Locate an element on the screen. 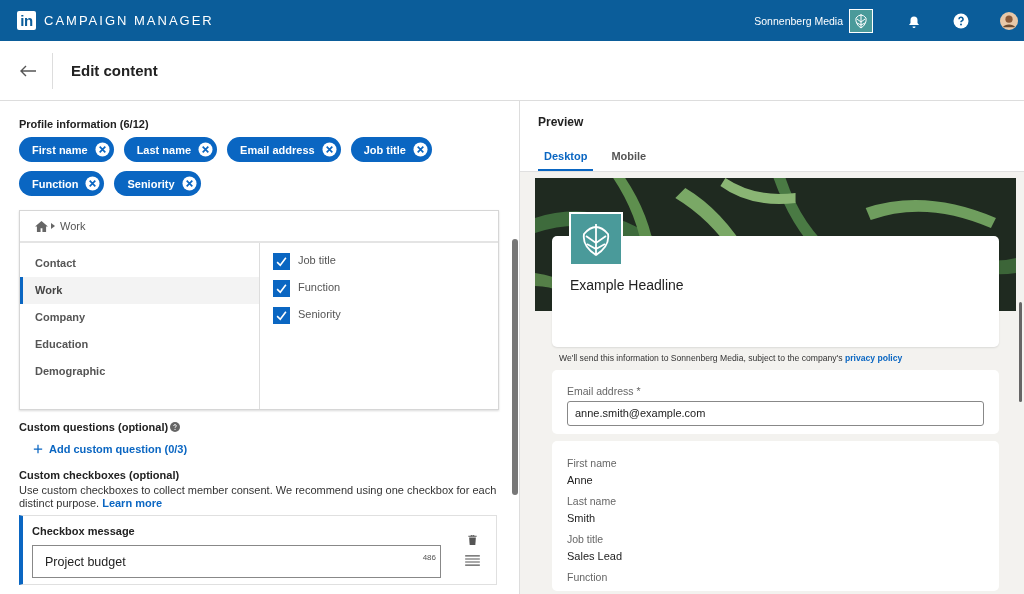  leaf-logo-icon is located at coordinates (861, 20).